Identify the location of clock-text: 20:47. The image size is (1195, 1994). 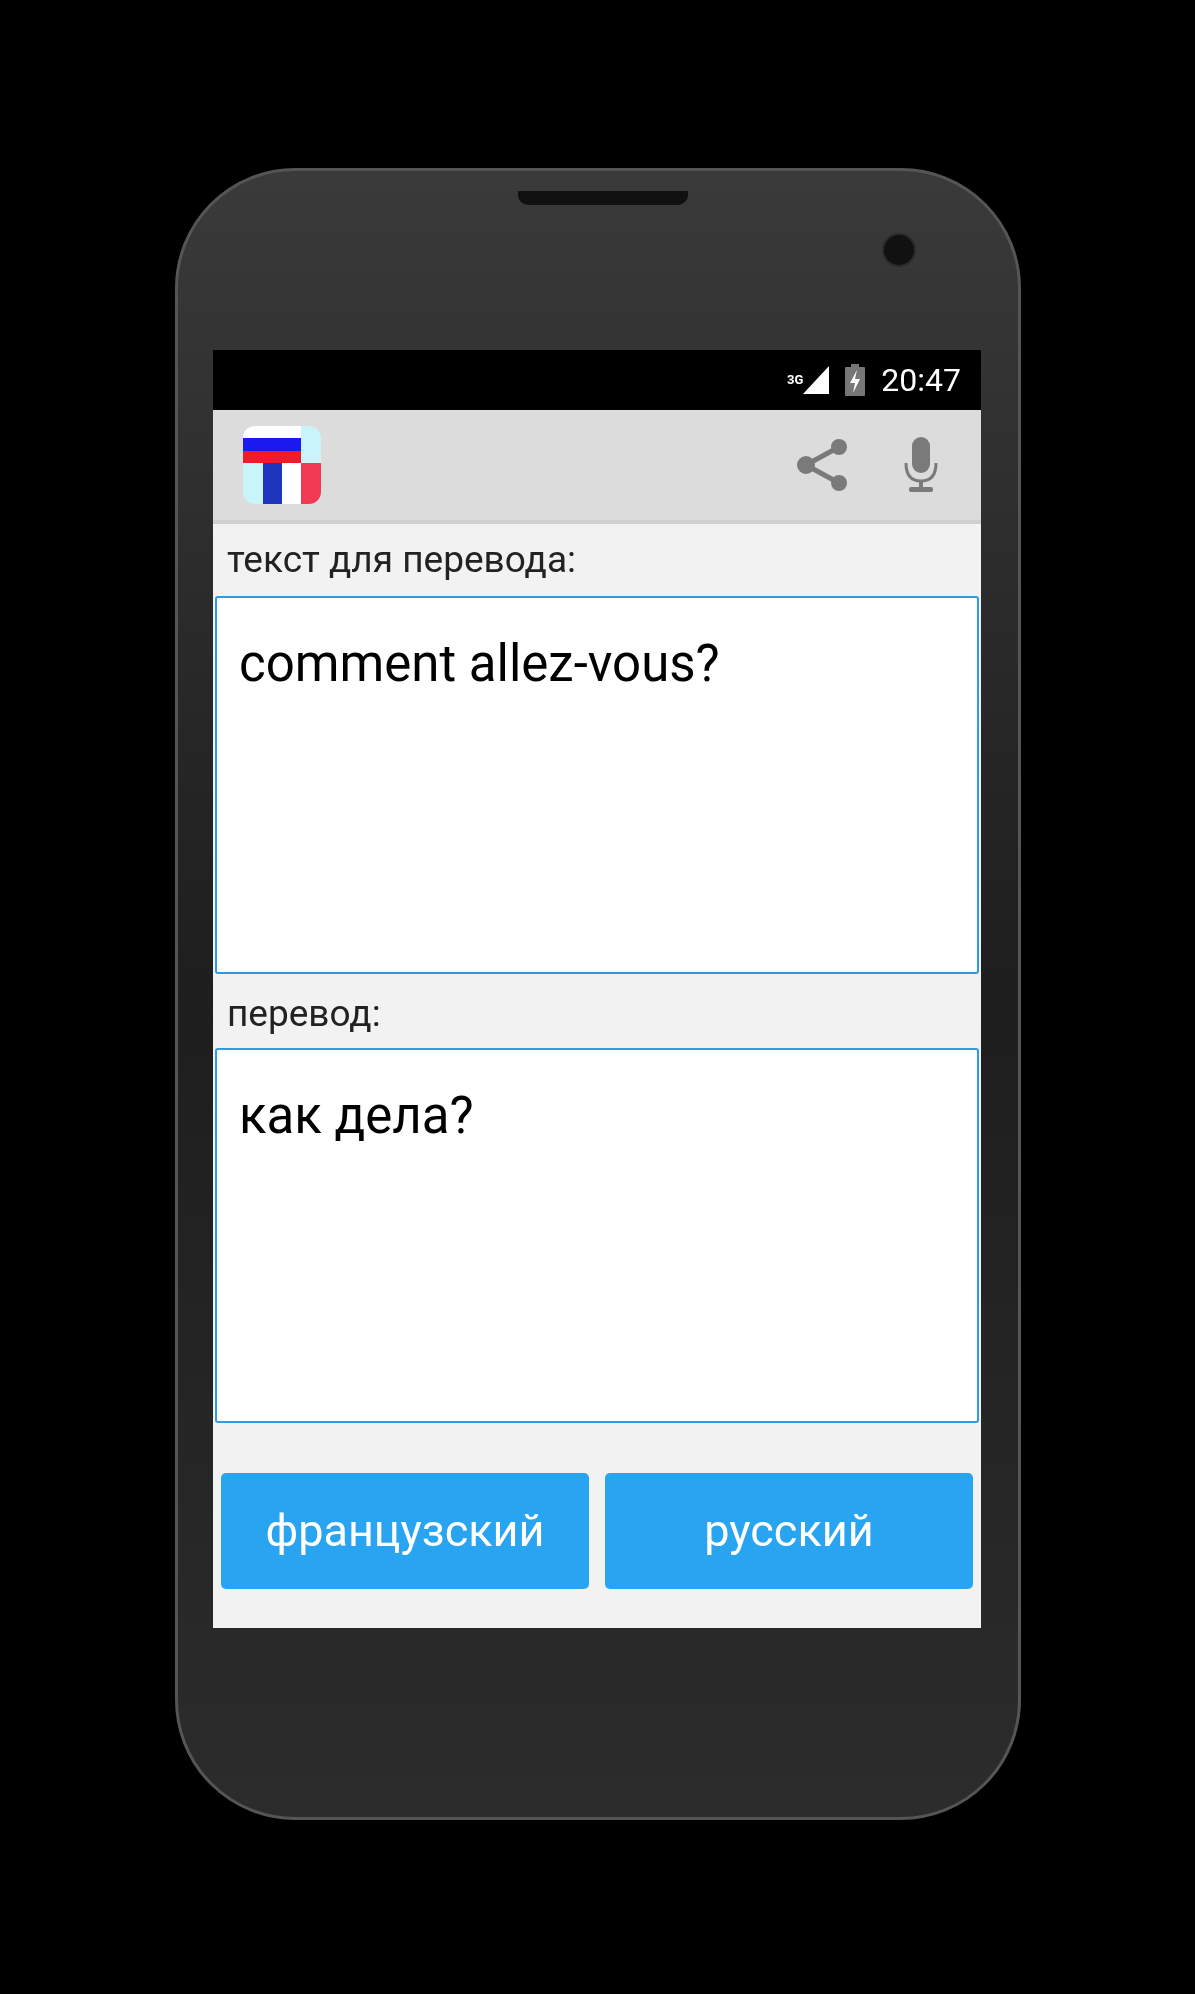
(921, 380).